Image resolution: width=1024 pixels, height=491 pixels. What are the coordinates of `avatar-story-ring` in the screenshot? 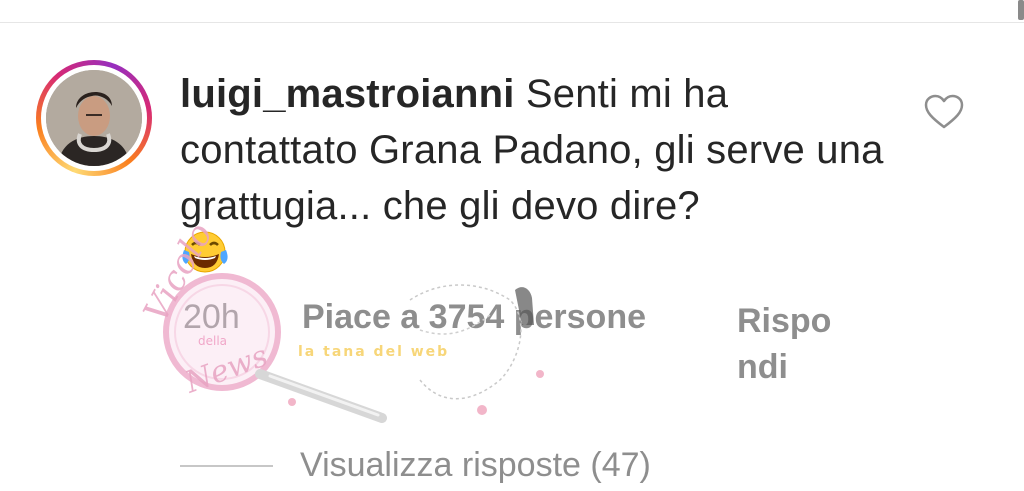 It's located at (94, 118).